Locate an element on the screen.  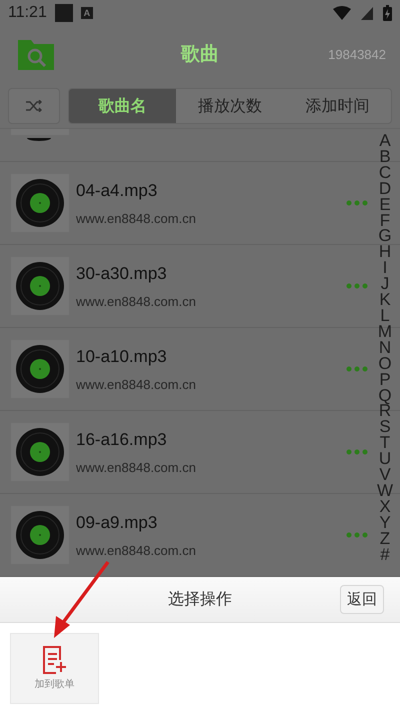
playlist-add-icon is located at coordinates (55, 660).